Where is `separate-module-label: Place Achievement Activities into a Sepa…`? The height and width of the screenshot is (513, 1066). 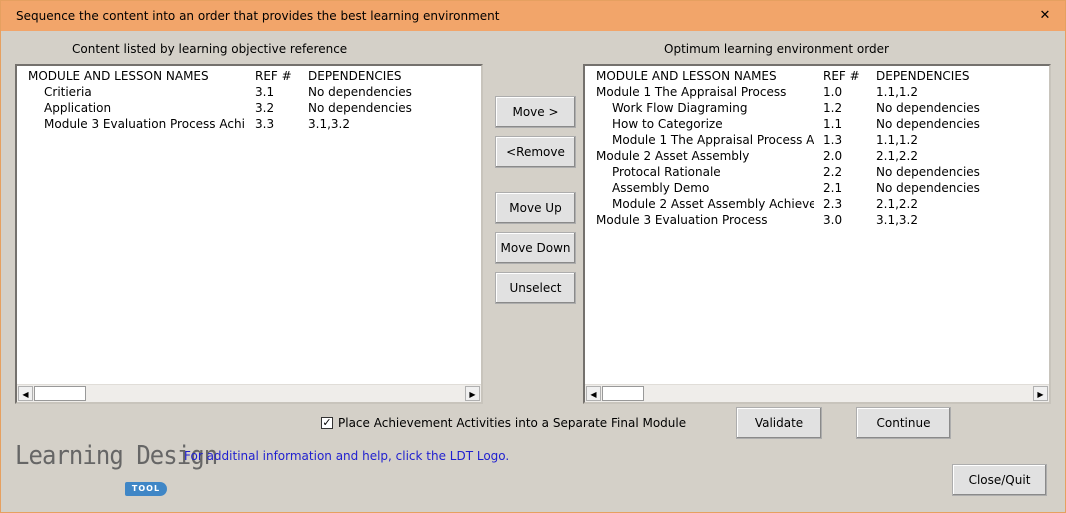
separate-module-label: Place Achievement Activities into a Sepa… is located at coordinates (512, 423).